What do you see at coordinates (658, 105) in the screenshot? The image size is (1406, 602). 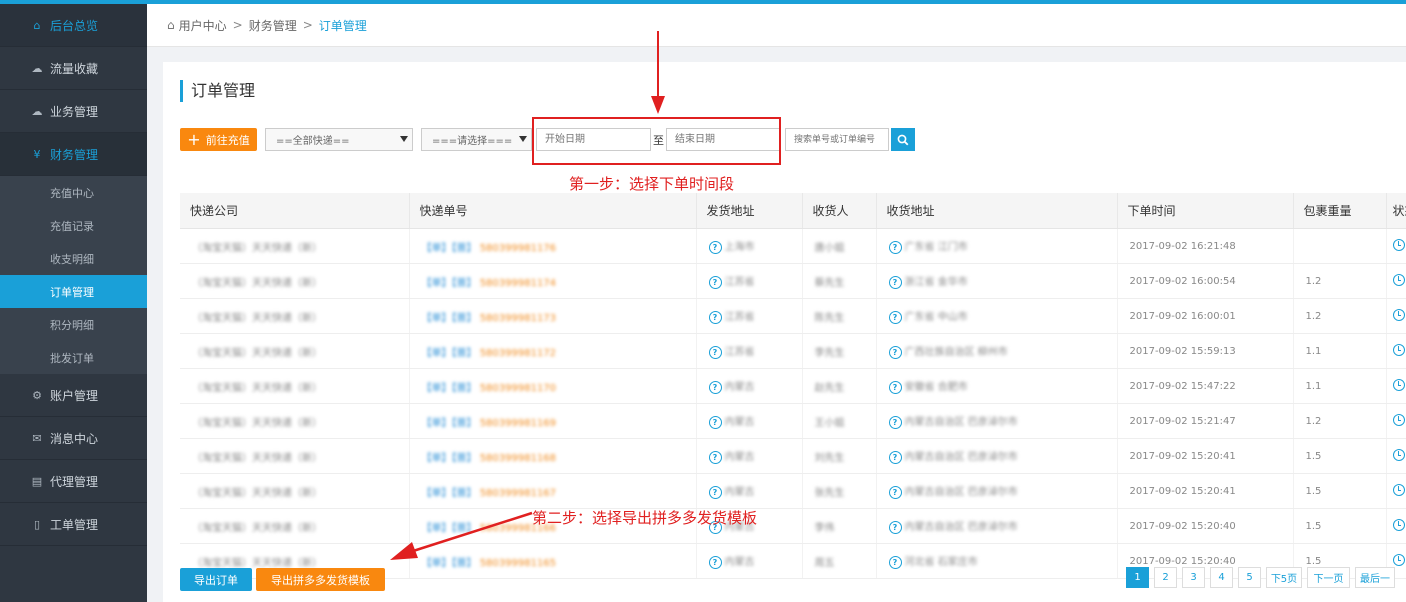 I see `step1-arrow-head` at bounding box center [658, 105].